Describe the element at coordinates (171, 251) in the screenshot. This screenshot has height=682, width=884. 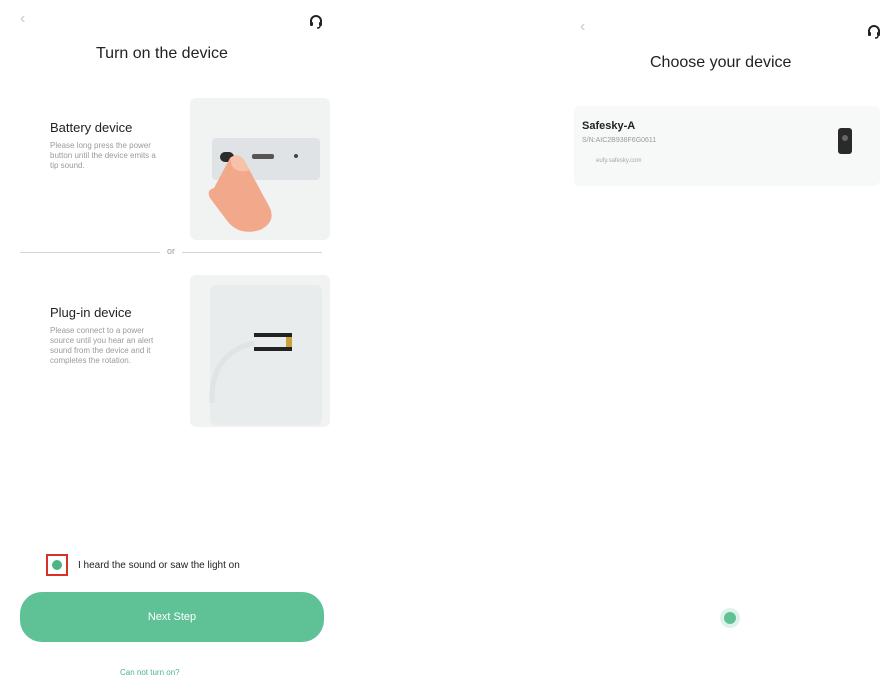
I see `or-separator: or` at that location.